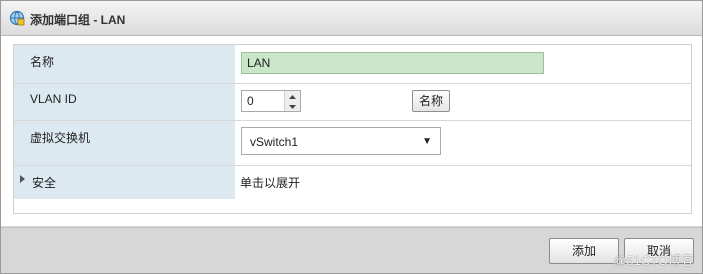 Image resolution: width=703 pixels, height=274 pixels. I want to click on stepper-down-button, so click(292, 106).